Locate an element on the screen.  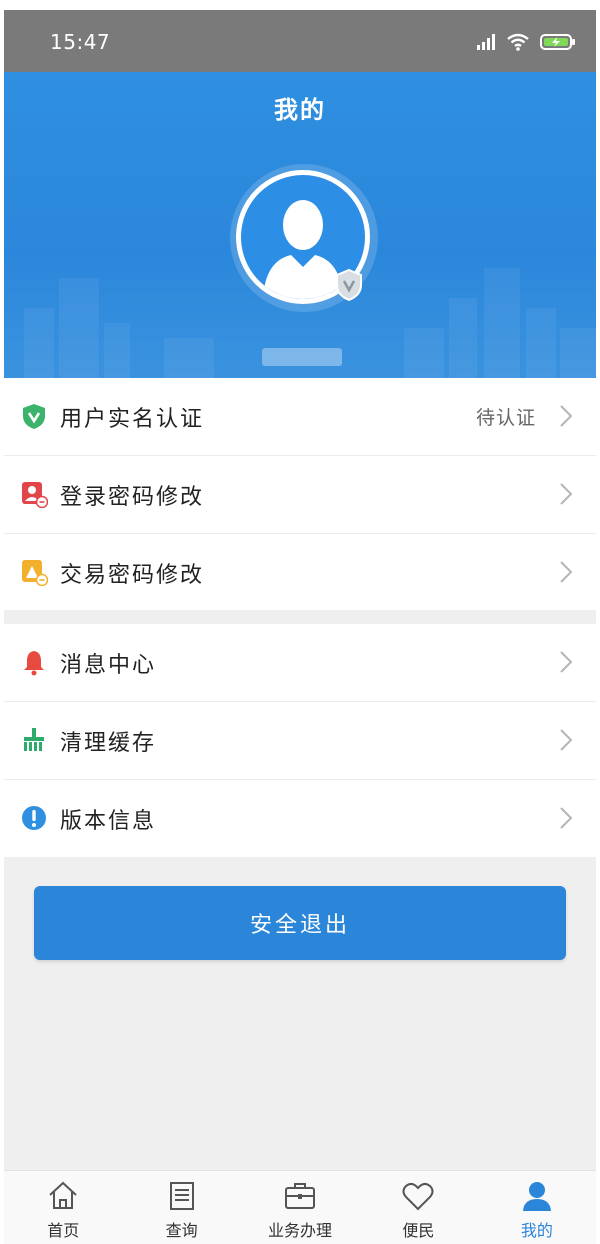
tab-convenience: 便民 is located at coordinates (418, 1207).